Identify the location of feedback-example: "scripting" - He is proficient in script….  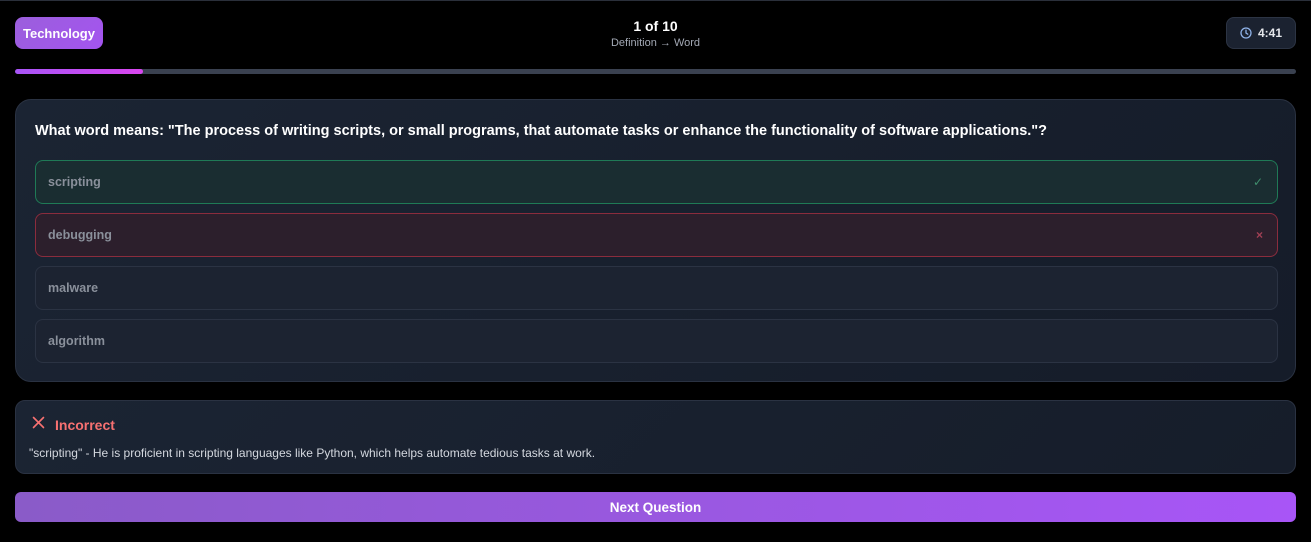
(312, 453).